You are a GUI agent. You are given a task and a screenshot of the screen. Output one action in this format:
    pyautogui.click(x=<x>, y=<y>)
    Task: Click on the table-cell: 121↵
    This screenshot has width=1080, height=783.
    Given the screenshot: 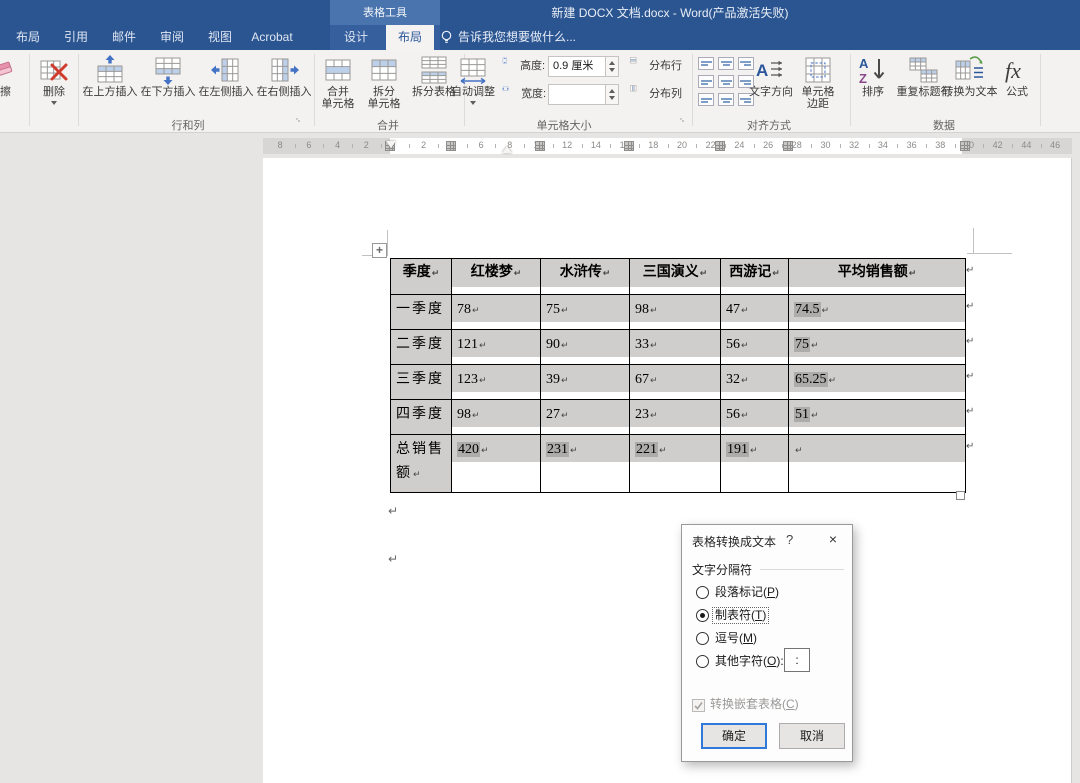 What is the action you would take?
    pyautogui.click(x=496, y=347)
    